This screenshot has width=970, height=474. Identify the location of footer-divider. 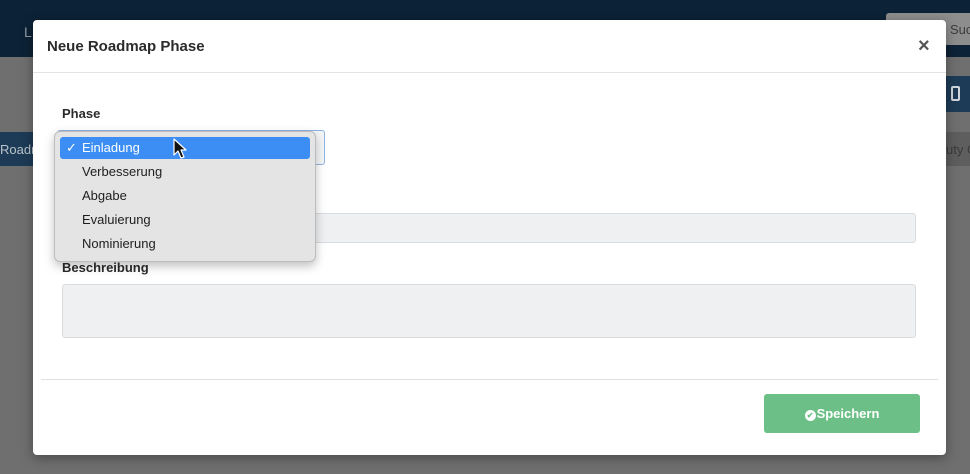
(489, 379).